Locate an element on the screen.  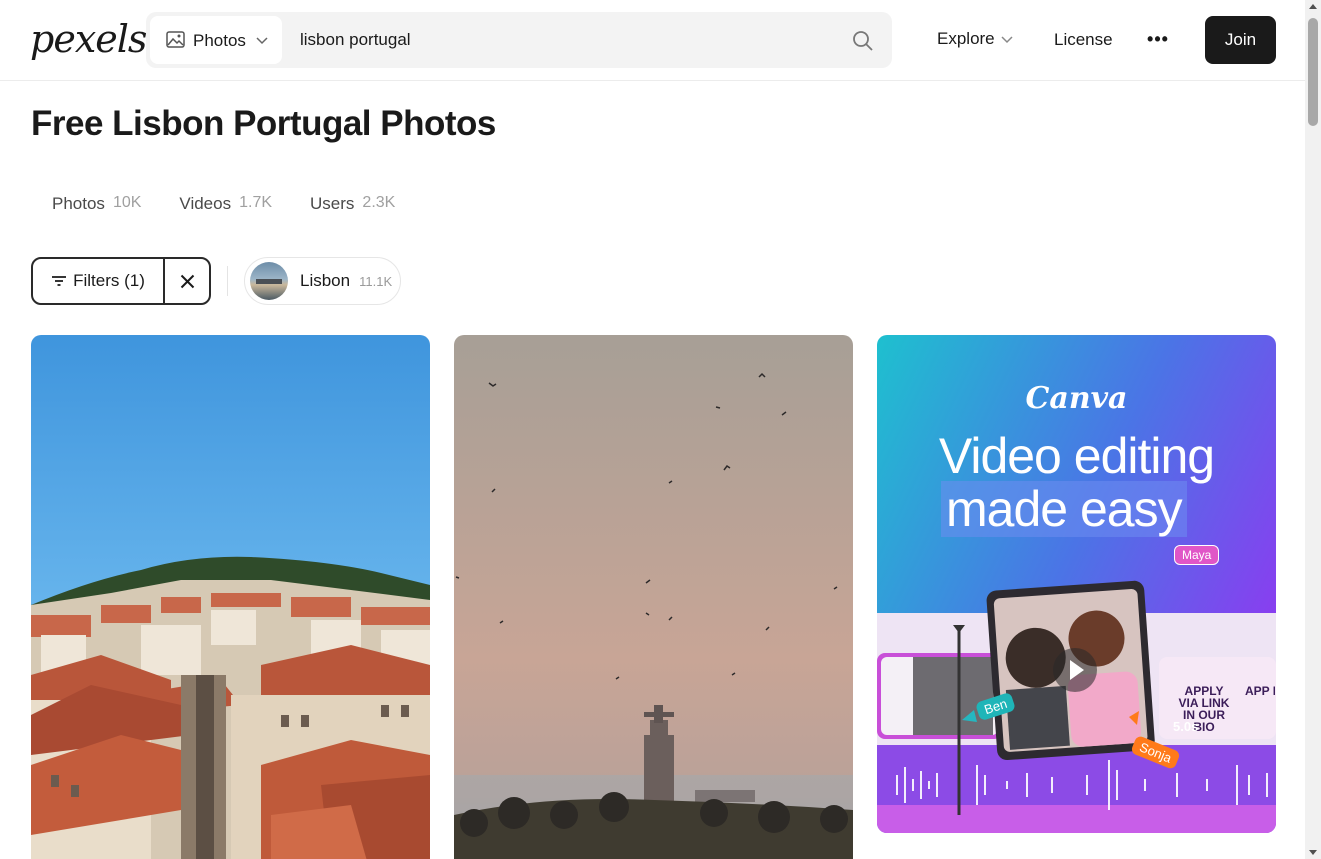
ad-headline-2: made easy is located at coordinates (1064, 509).